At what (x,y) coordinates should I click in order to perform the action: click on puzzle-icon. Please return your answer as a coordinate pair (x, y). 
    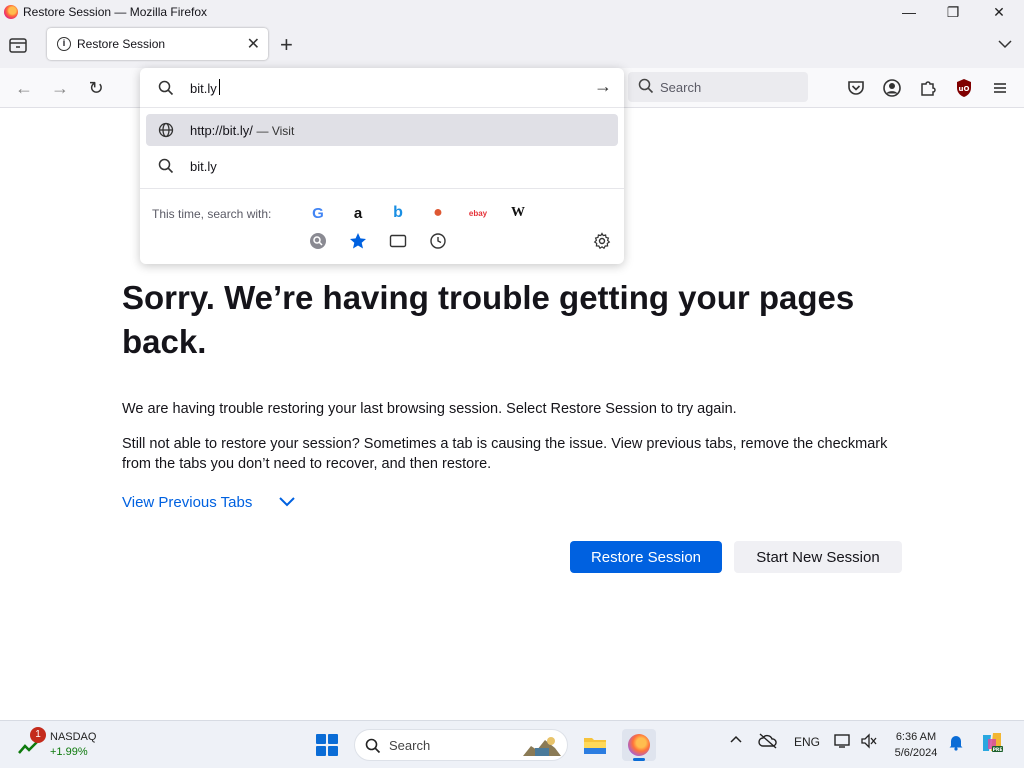
    Looking at the image, I should click on (928, 88).